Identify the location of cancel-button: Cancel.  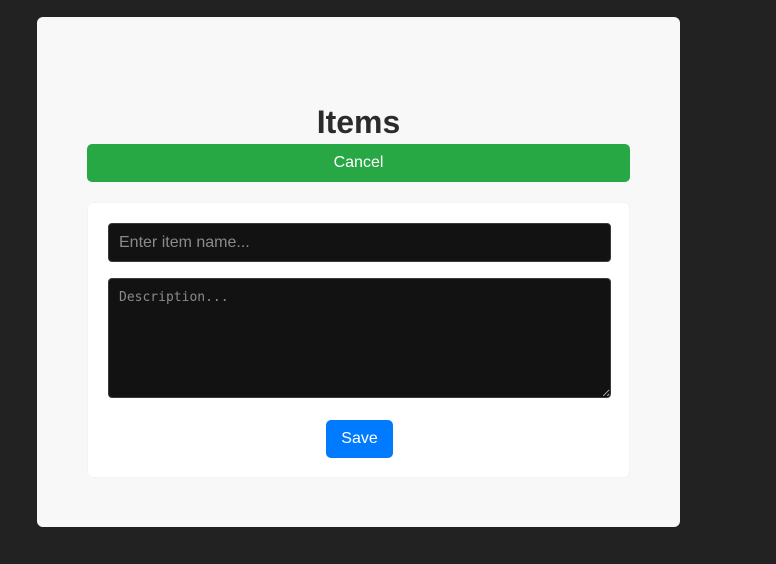
(358, 163).